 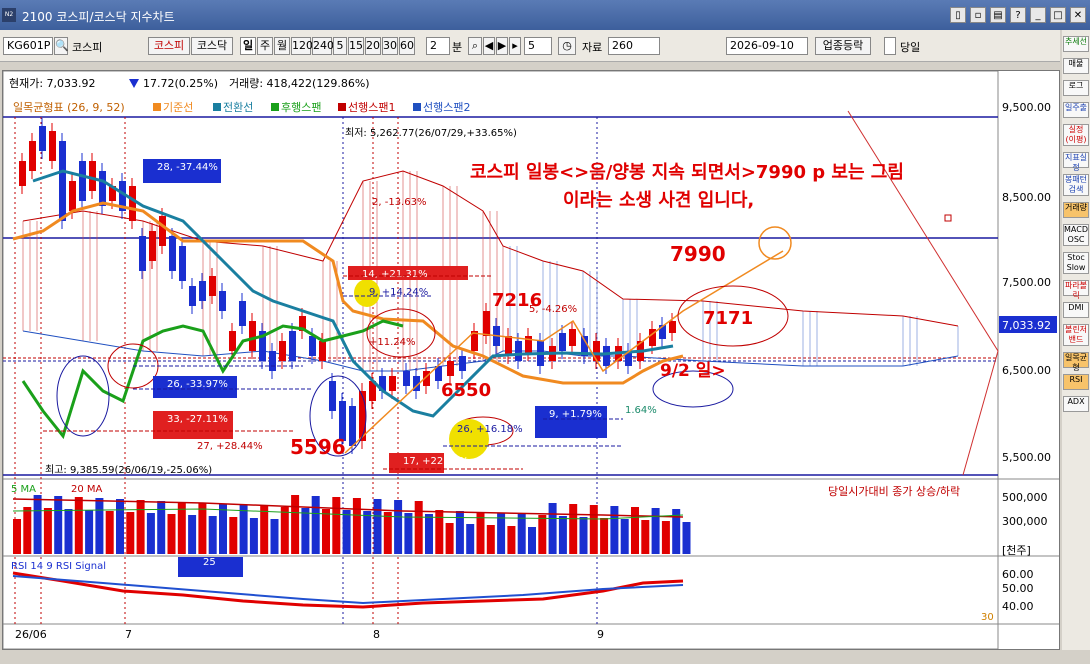 What do you see at coordinates (634, 46) in the screenshot?
I see `data-count-select: 260` at bounding box center [634, 46].